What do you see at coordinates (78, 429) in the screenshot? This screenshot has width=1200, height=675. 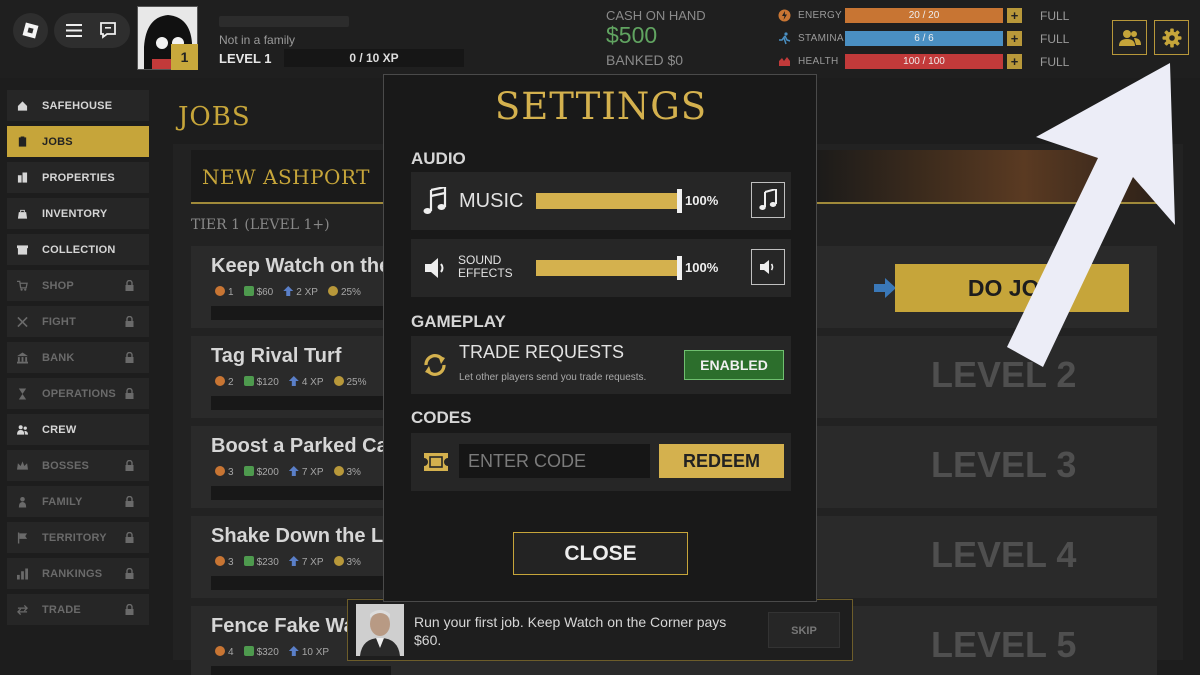 I see `sidebar-item-crew: CREW` at bounding box center [78, 429].